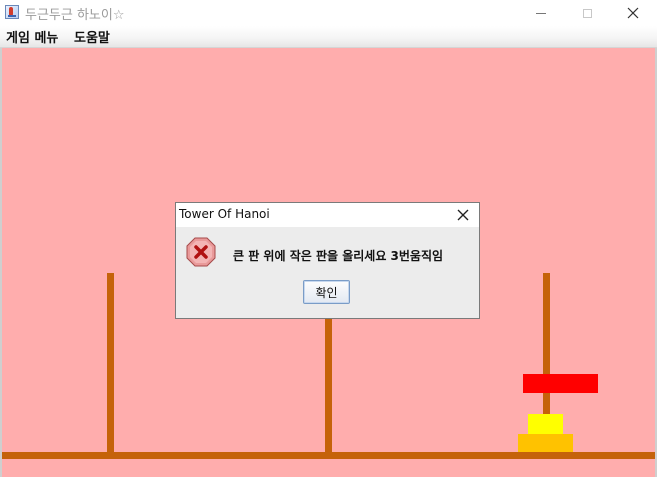 The image size is (657, 477). I want to click on java-app-icon, so click(12, 12).